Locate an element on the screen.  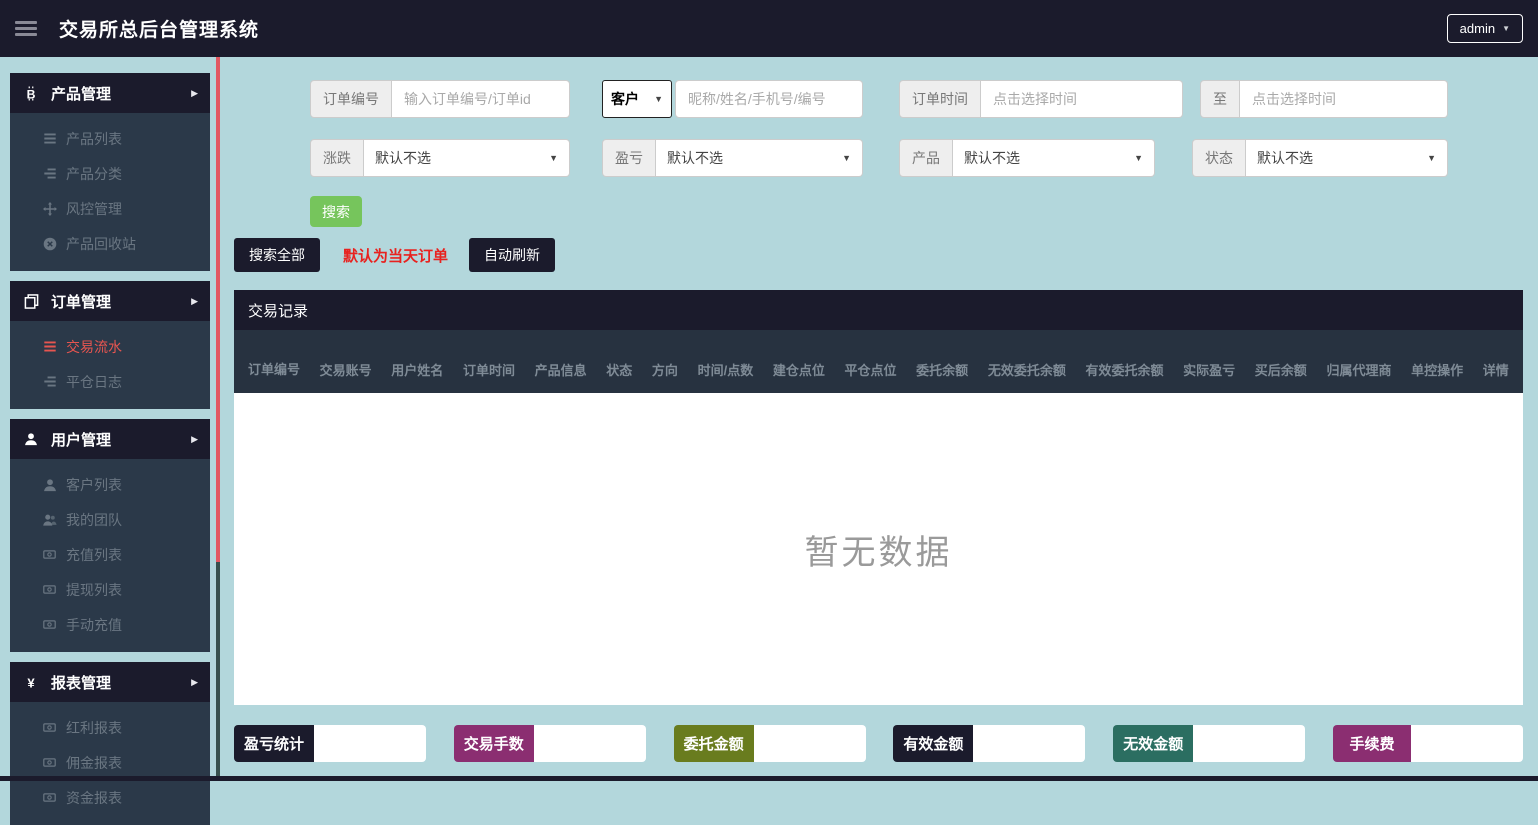
toolbar: 搜索全部 默认为当天订单 自动刷新 is located at coordinates (878, 255).